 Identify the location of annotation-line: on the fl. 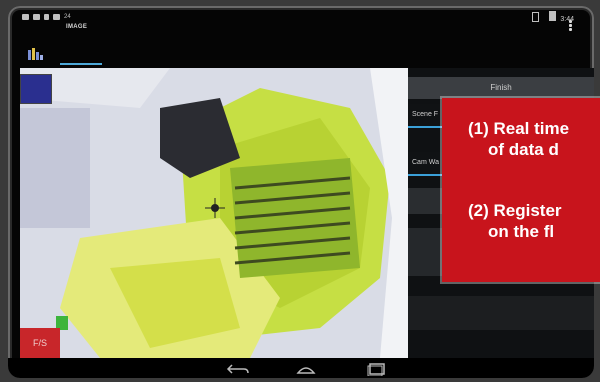
(521, 231).